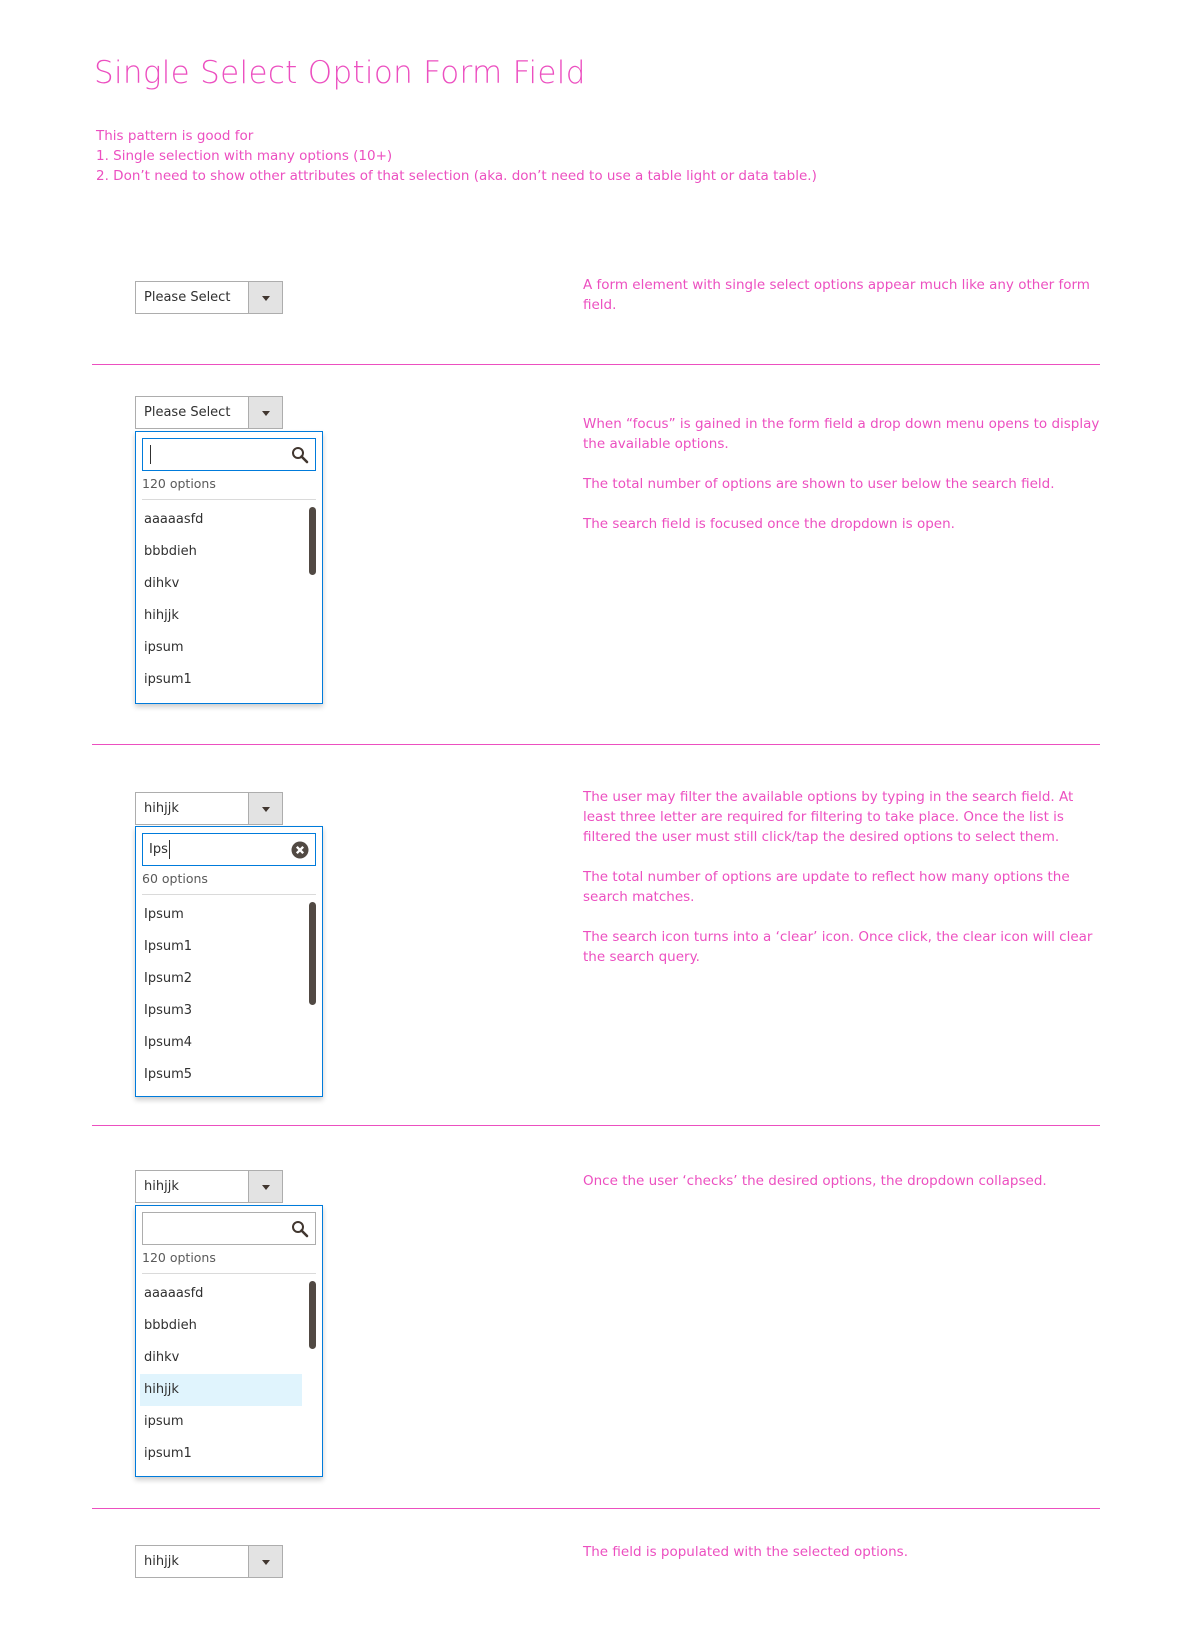 The image size is (1200, 1638). Describe the element at coordinates (221, 915) in the screenshot. I see `option-item: Ipsum` at that location.